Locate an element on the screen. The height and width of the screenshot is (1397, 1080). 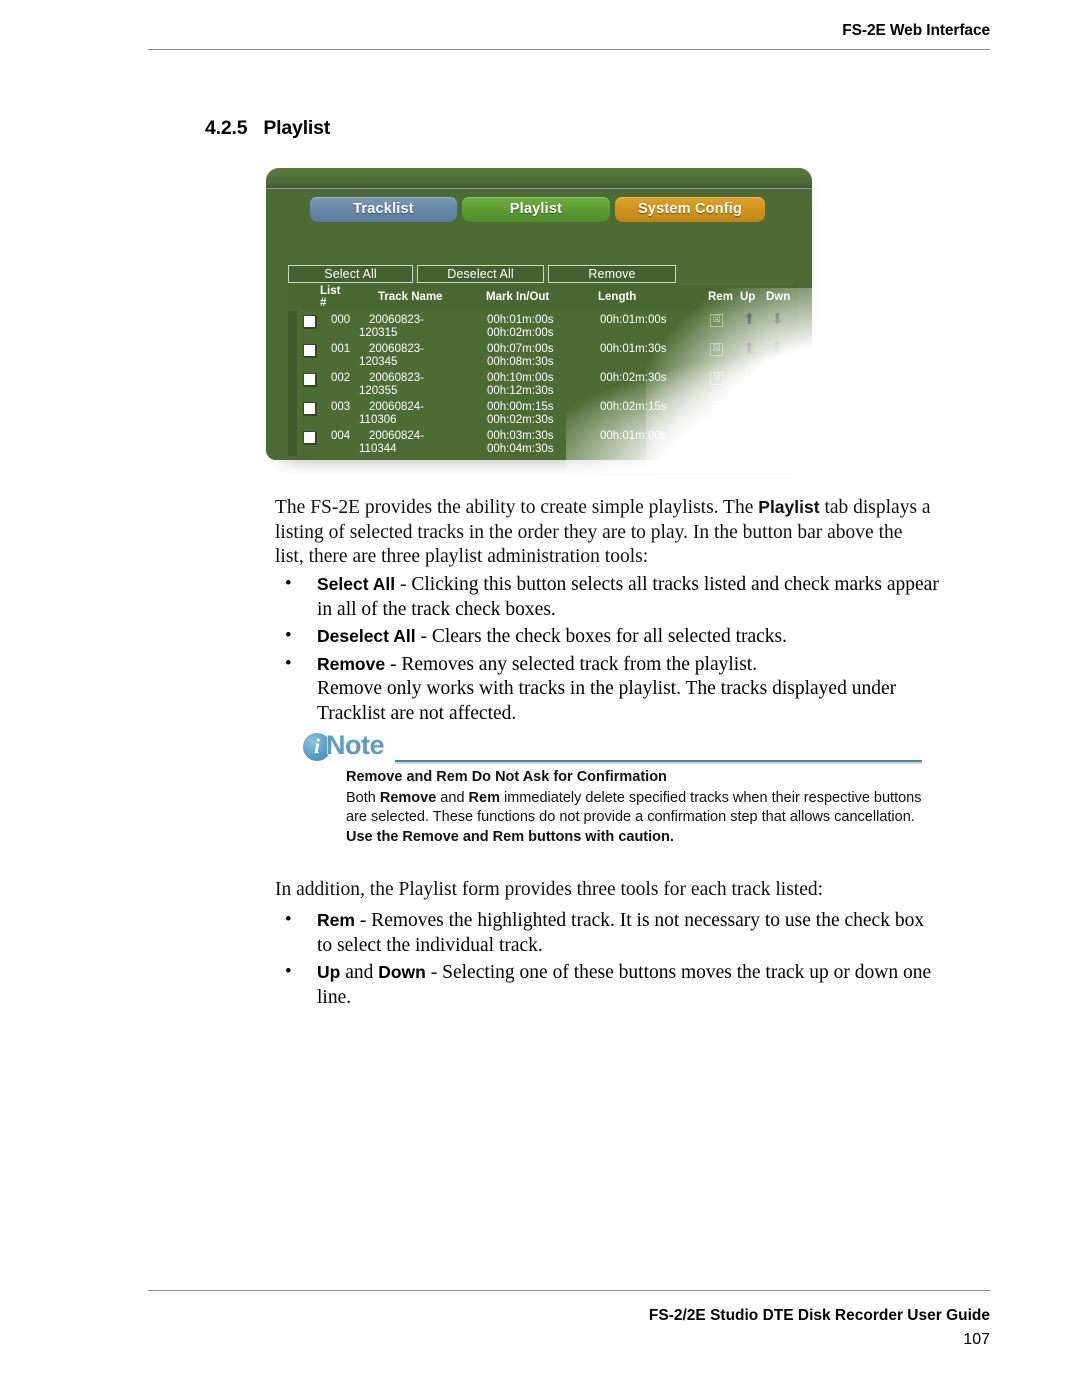
cell-track-name-line2: 110344 is located at coordinates (378, 449).